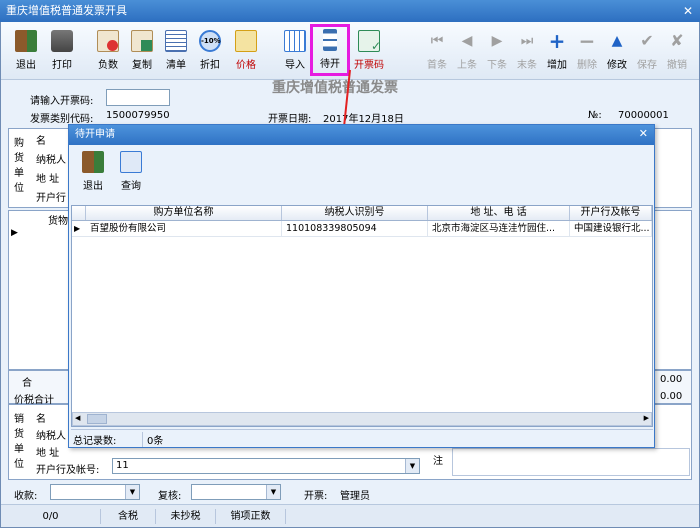 The image size is (700, 528). I want to click on delete-button: − 删除, so click(587, 52).